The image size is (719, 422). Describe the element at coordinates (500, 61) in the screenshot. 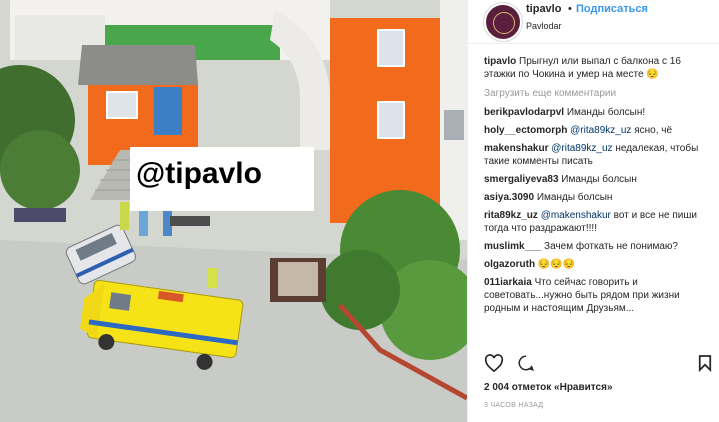

I see `caption-username: tipavlo` at that location.